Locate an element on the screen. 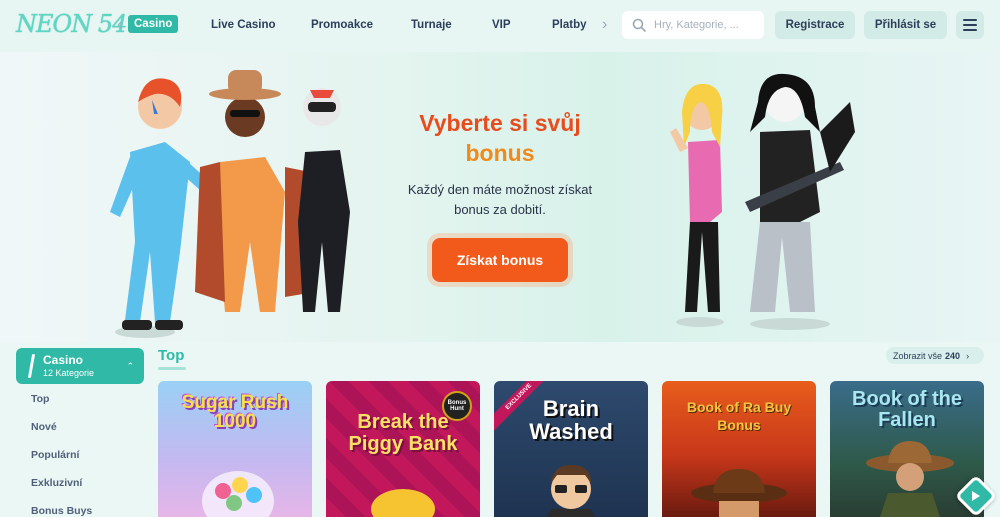  casino-category-icon is located at coordinates (31, 366).